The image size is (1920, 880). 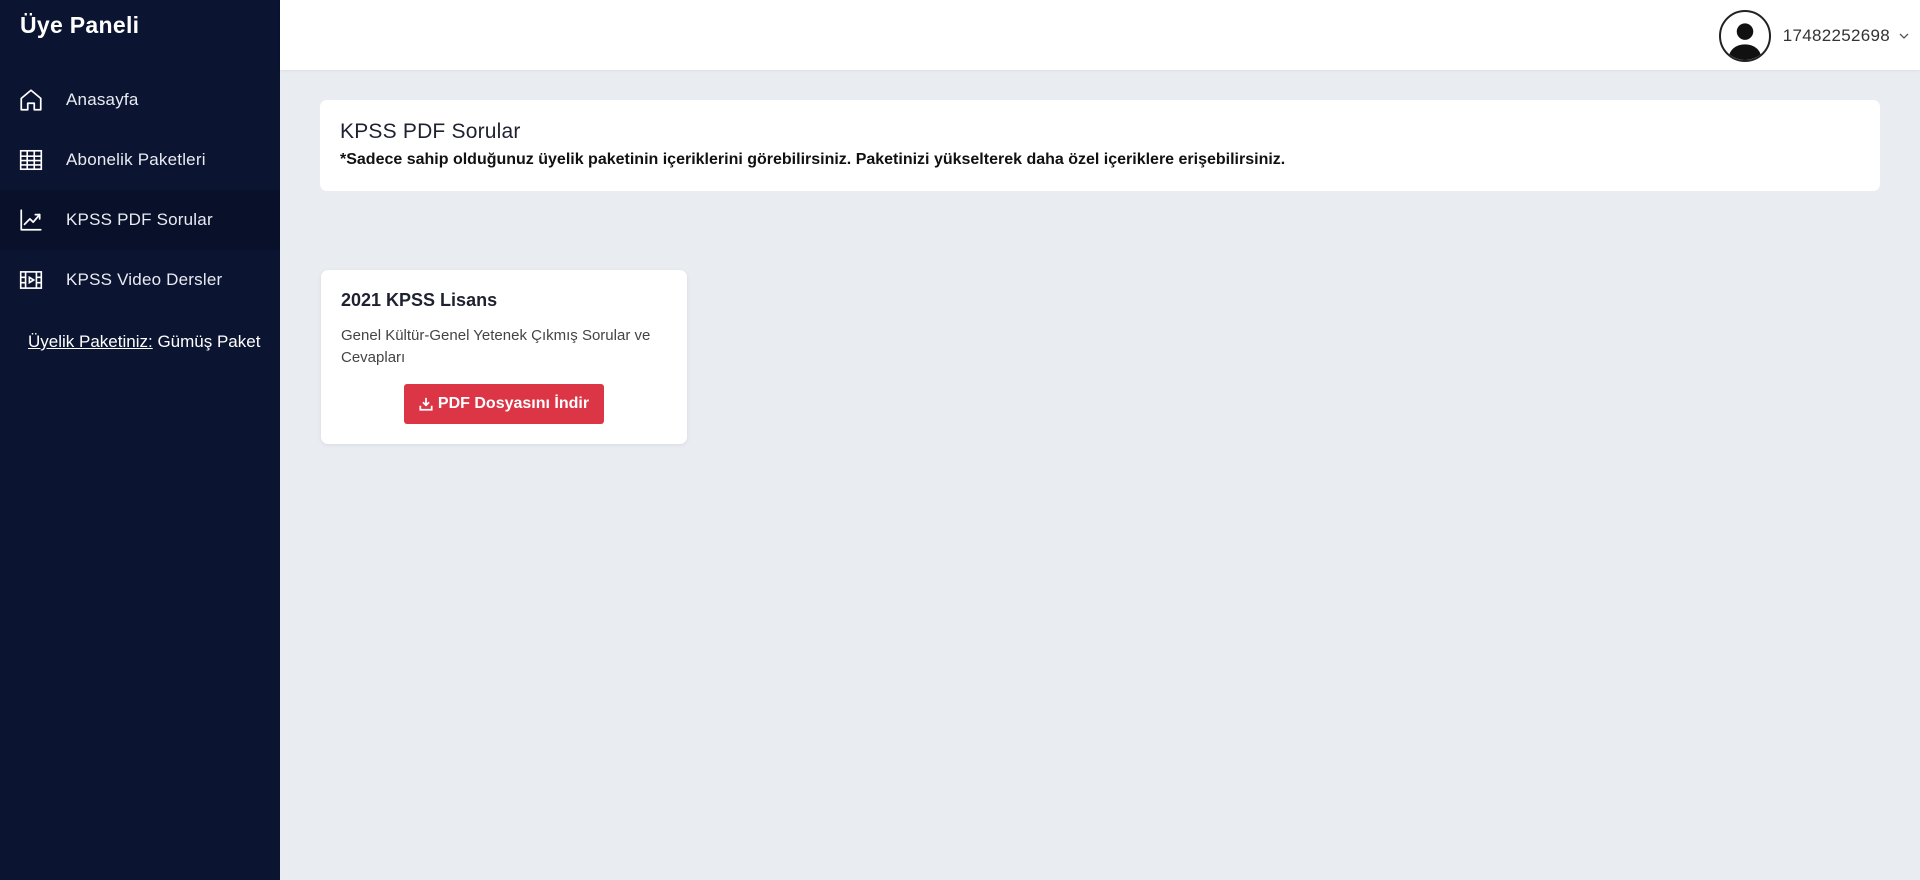 What do you see at coordinates (513, 403) in the screenshot?
I see `download-button-label: PDF Dosyasını İndir` at bounding box center [513, 403].